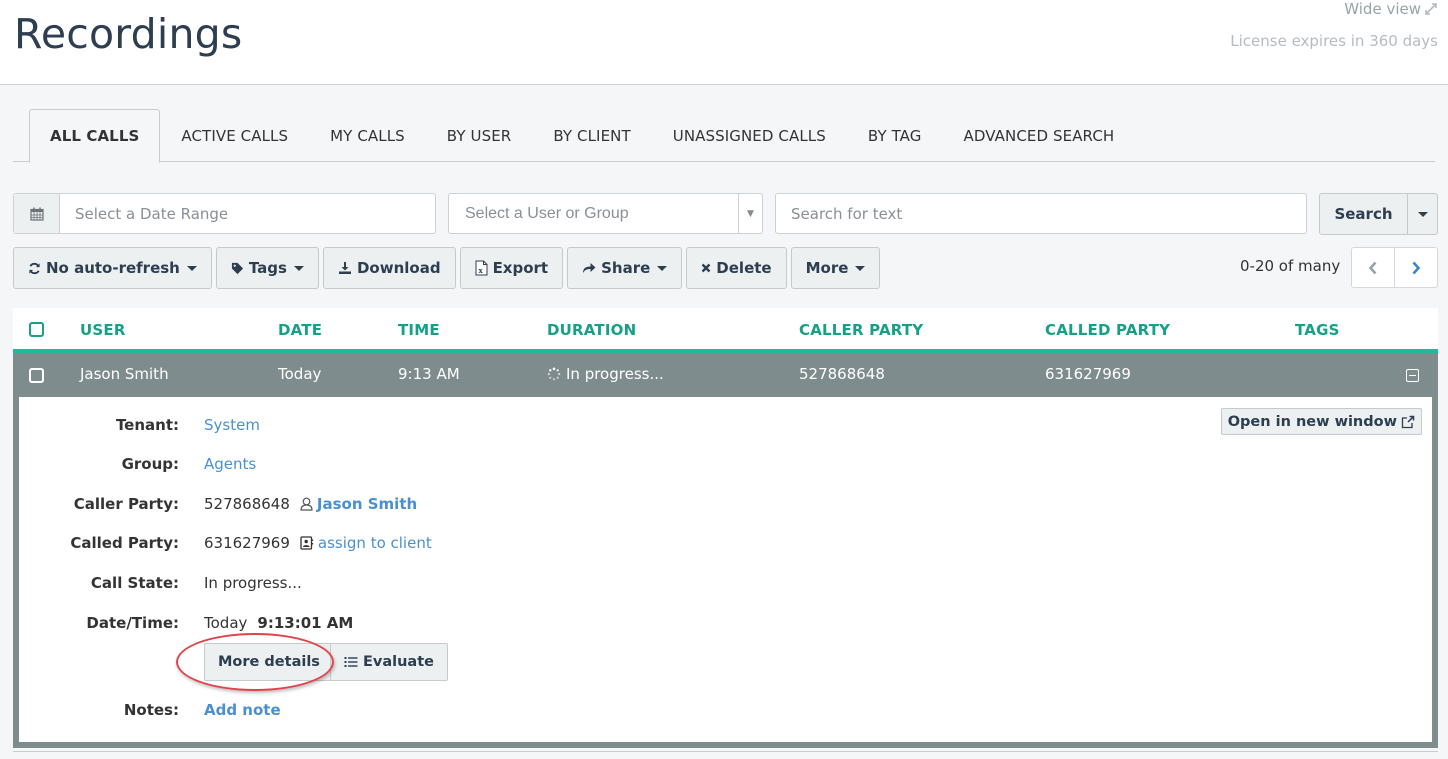 This screenshot has width=1448, height=759. I want to click on close-icon, so click(706, 268).